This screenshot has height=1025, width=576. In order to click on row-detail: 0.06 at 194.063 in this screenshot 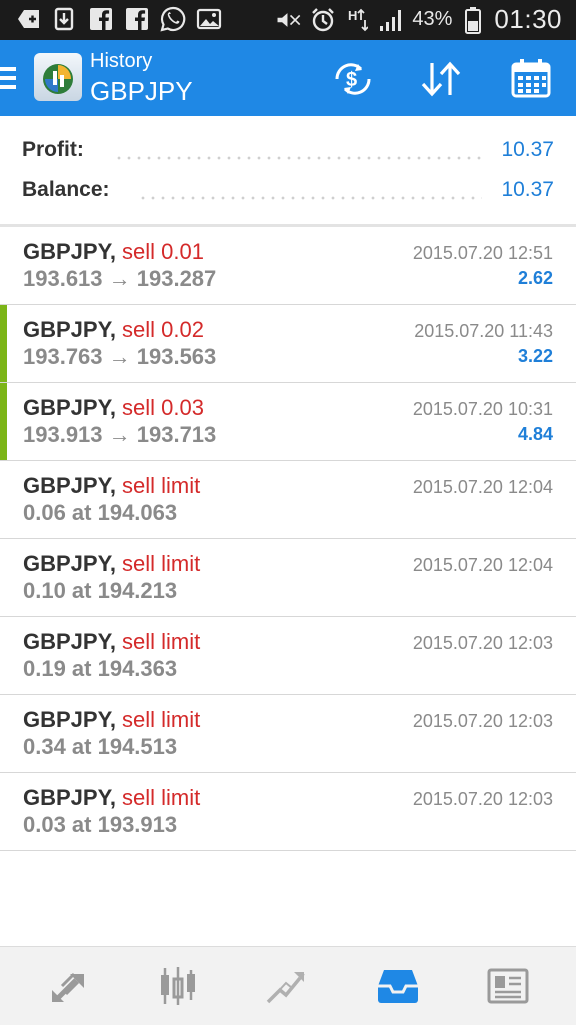, I will do `click(100, 512)`.